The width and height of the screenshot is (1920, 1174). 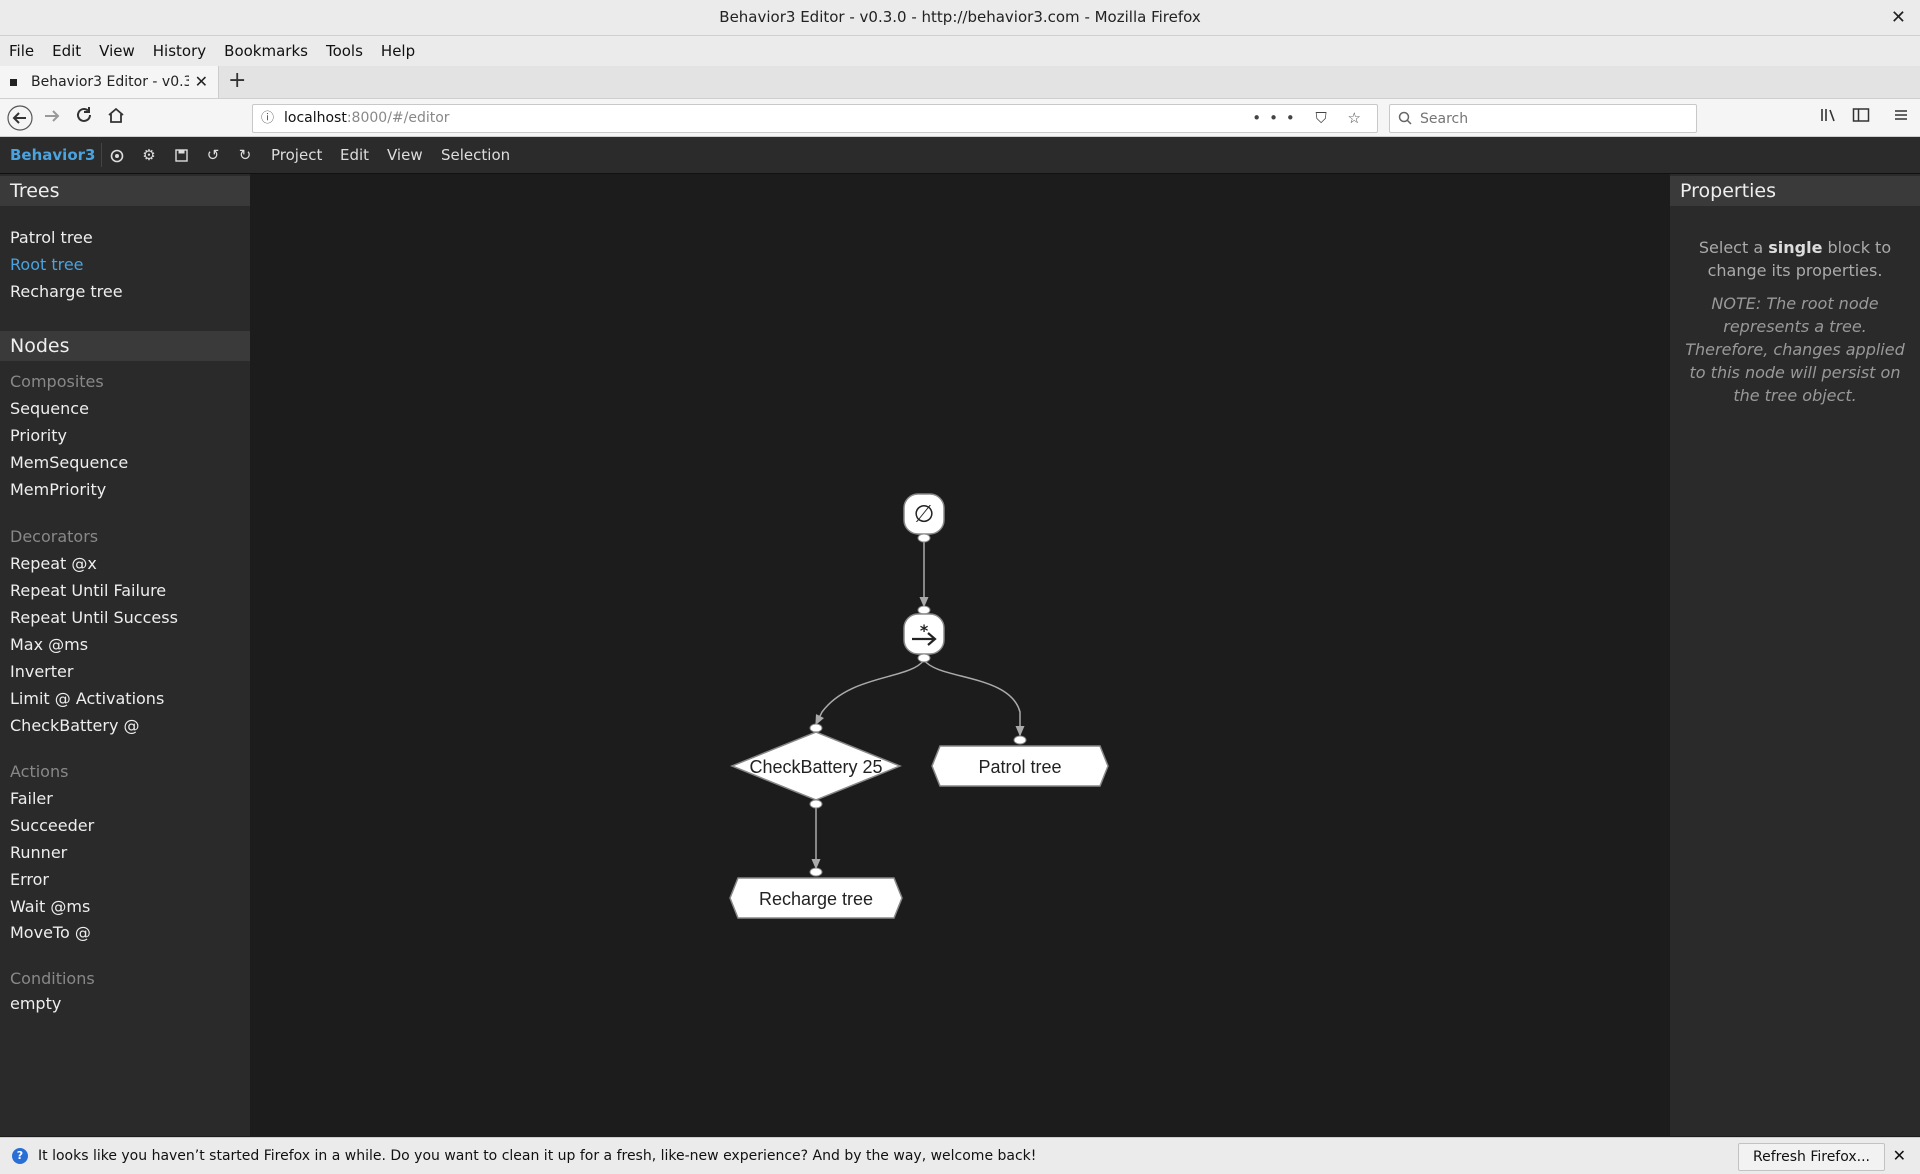 I want to click on node-item-empty: empty, so click(x=35, y=1003).